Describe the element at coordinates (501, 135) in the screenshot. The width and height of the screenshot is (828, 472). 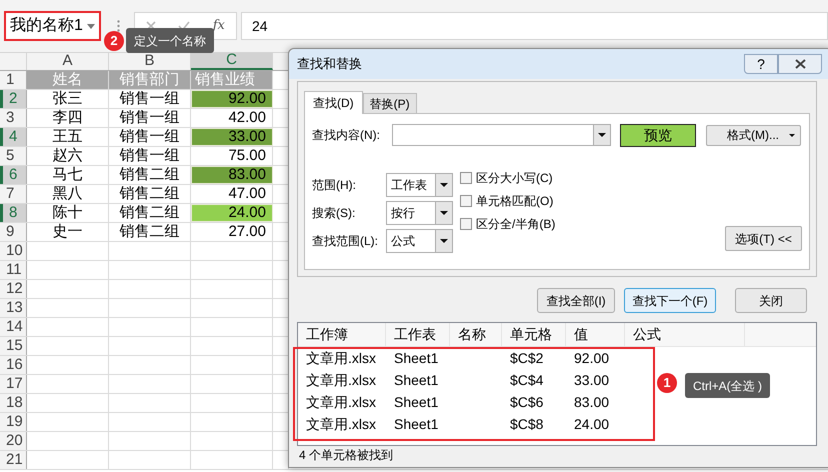
I see `find-field` at that location.